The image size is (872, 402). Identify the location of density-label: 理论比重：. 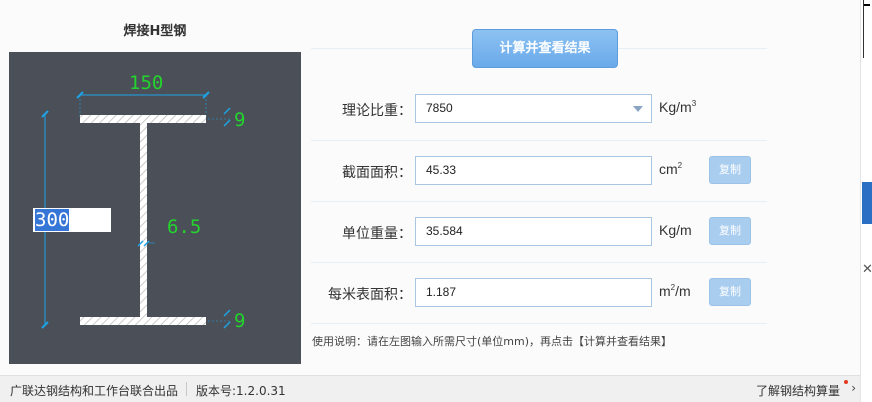
(377, 111).